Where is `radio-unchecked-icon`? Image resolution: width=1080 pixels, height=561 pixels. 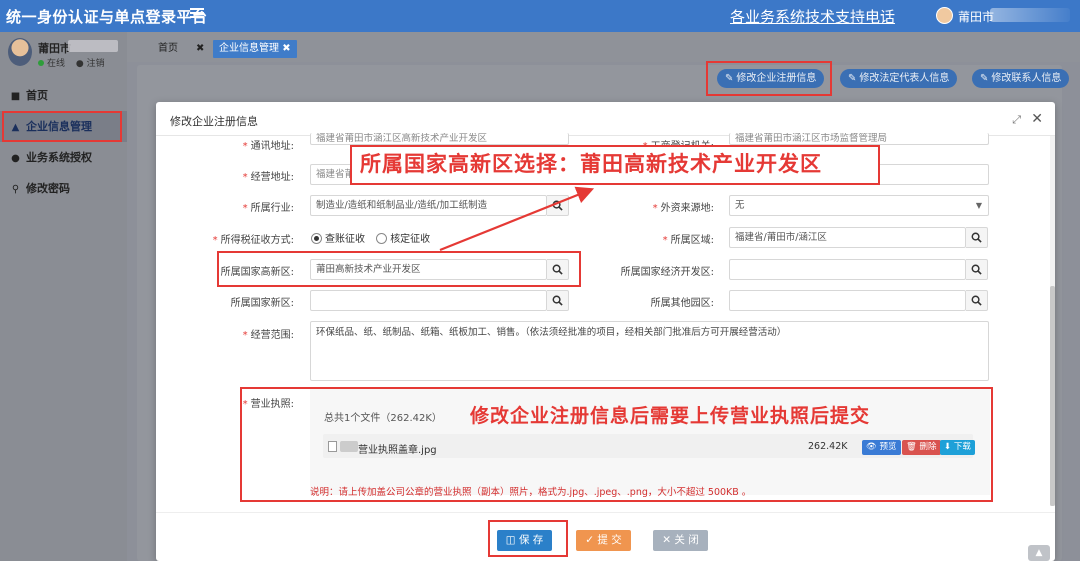
radio-unchecked-icon is located at coordinates (382, 238).